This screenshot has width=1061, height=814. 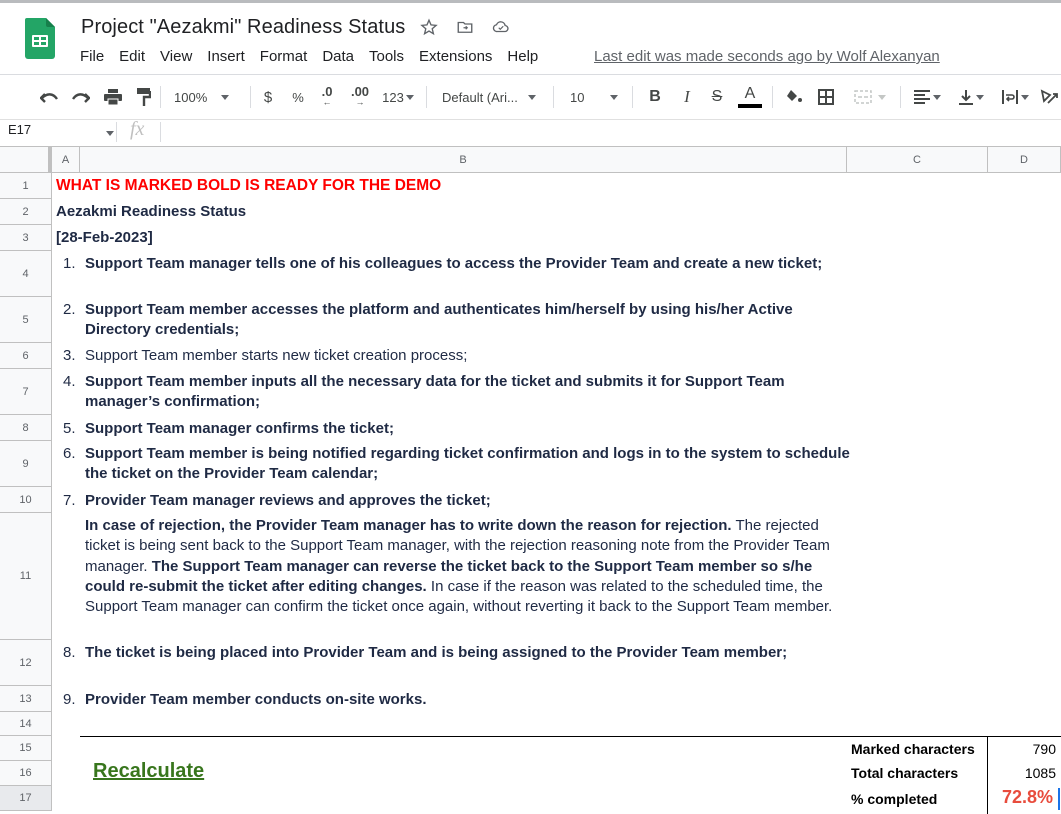 I want to click on row-header-4: 4, so click(x=26, y=274).